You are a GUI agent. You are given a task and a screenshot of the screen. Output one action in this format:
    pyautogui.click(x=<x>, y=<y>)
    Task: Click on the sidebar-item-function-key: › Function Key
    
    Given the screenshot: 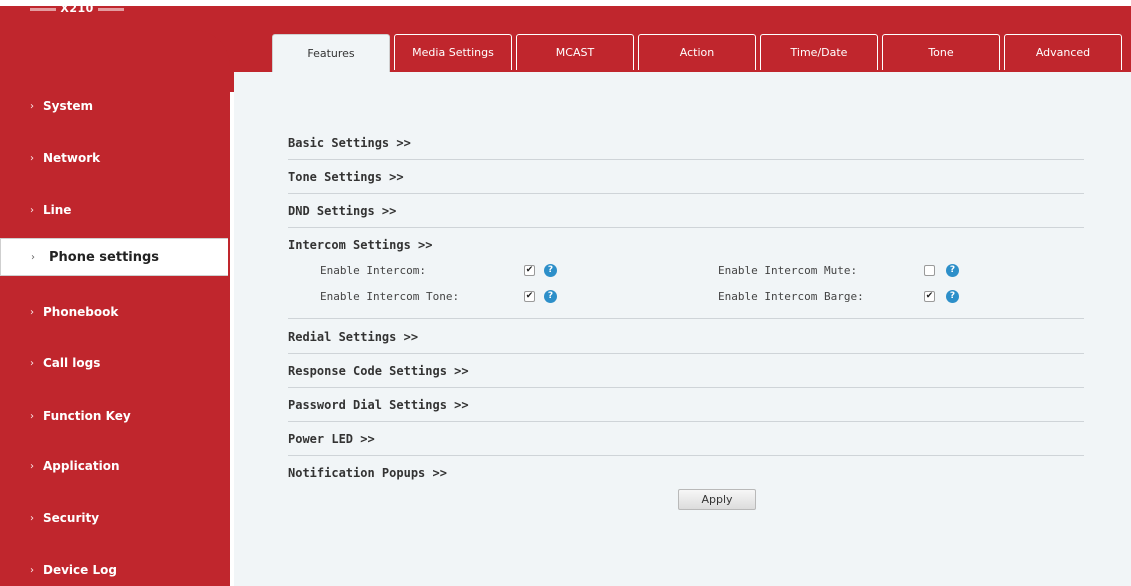 What is the action you would take?
    pyautogui.click(x=115, y=416)
    